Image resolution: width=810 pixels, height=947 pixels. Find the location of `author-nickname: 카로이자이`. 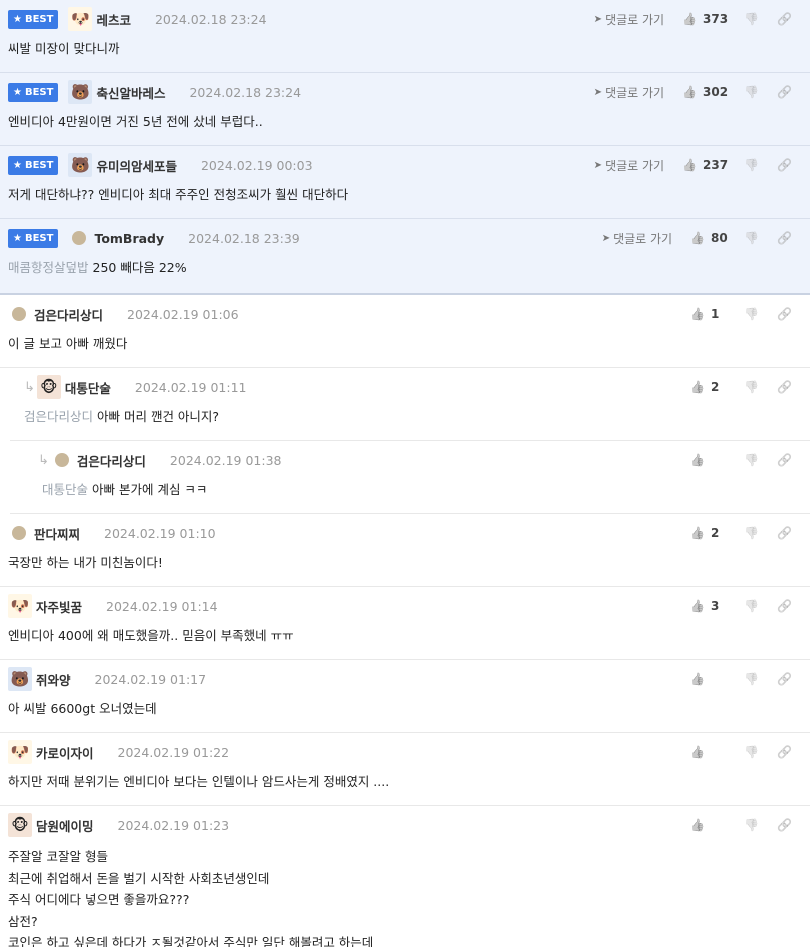

author-nickname: 카로이자이 is located at coordinates (65, 752).